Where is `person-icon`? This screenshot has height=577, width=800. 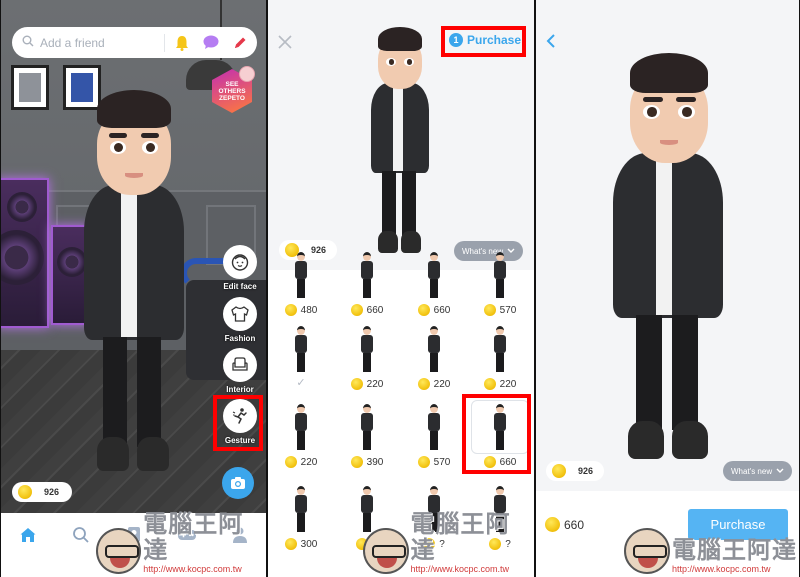
person-icon is located at coordinates (239, 535).